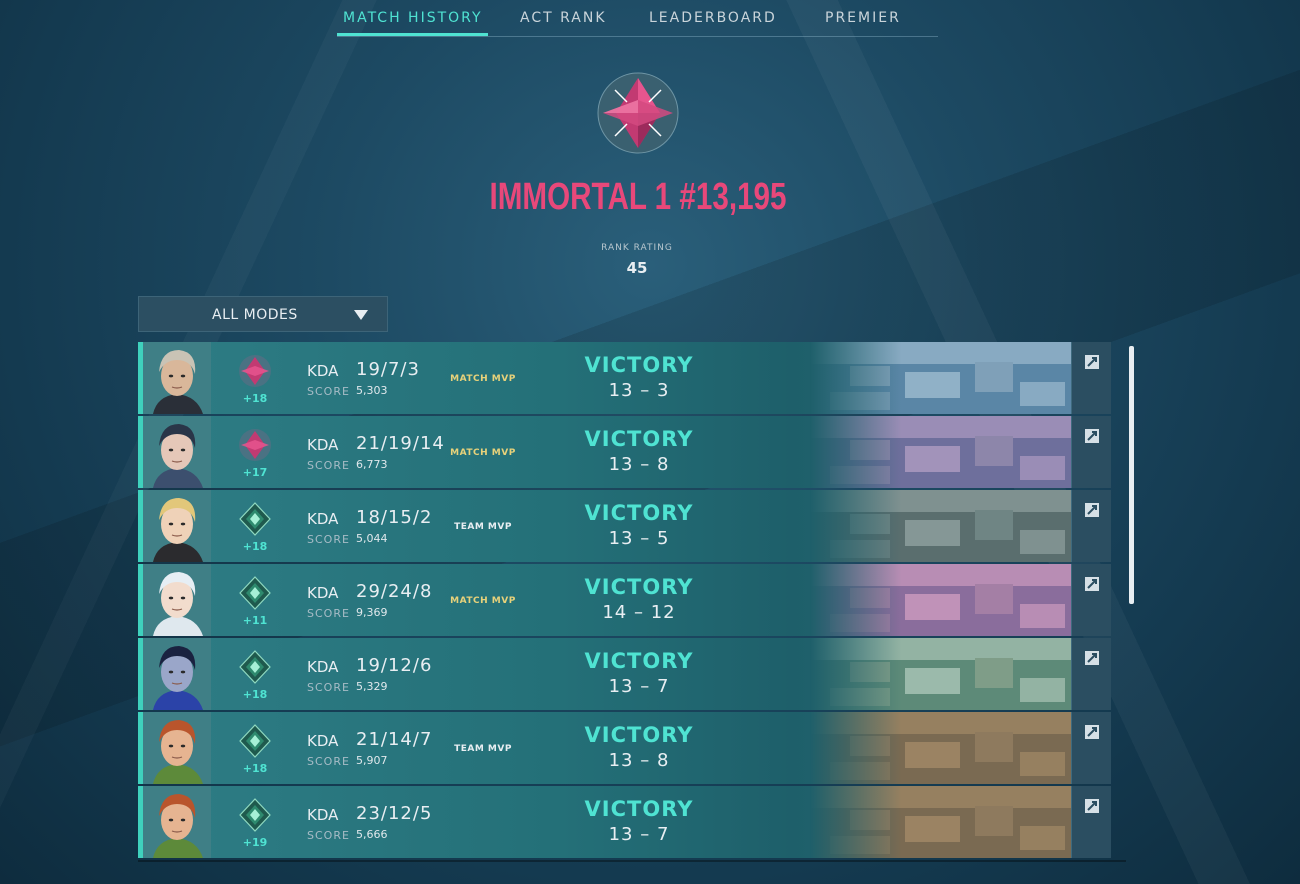  I want to click on kda-value: 19/12/6, so click(394, 665).